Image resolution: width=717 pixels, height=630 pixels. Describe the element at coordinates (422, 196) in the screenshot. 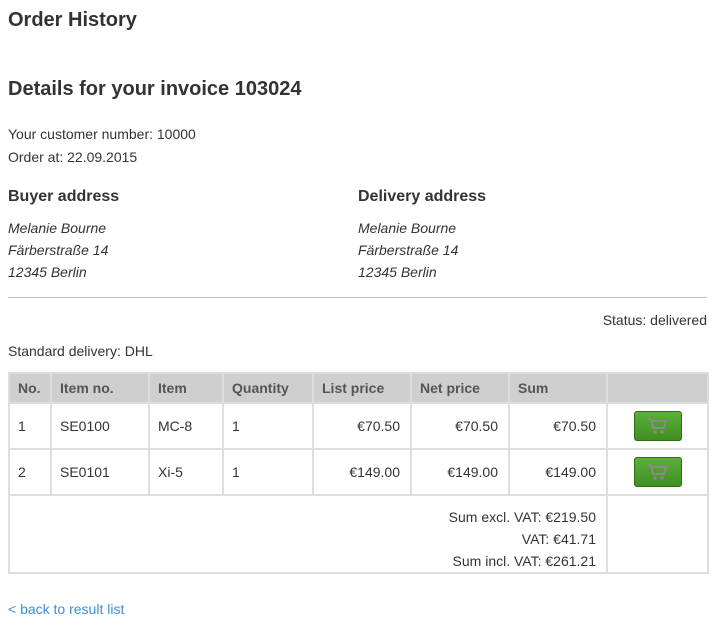

I see `delivery-address-heading: Delivery address` at that location.